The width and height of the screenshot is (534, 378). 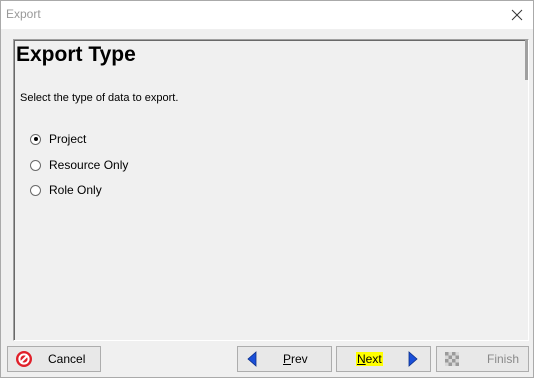 I want to click on arrow-right-icon, so click(x=413, y=359).